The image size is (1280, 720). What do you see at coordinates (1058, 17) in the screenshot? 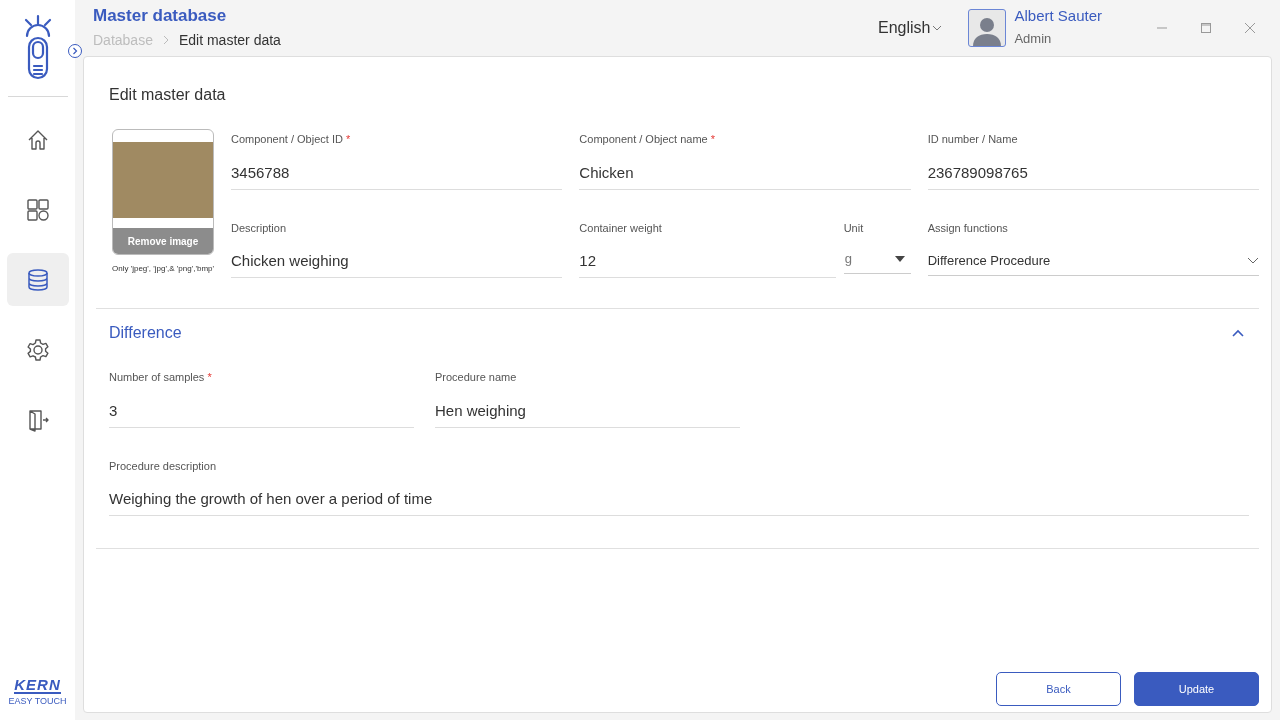
I see `user-name: Albert Sauter` at bounding box center [1058, 17].